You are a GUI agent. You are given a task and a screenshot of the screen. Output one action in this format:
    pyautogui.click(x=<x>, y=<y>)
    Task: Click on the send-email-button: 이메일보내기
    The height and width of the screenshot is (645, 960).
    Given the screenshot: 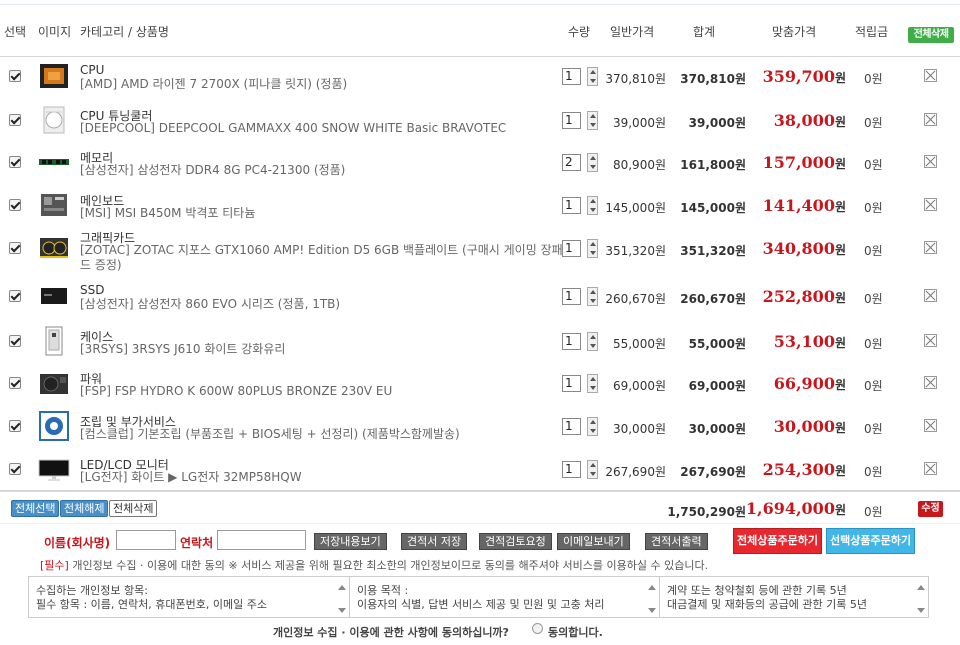 What is the action you would take?
    pyautogui.click(x=593, y=541)
    